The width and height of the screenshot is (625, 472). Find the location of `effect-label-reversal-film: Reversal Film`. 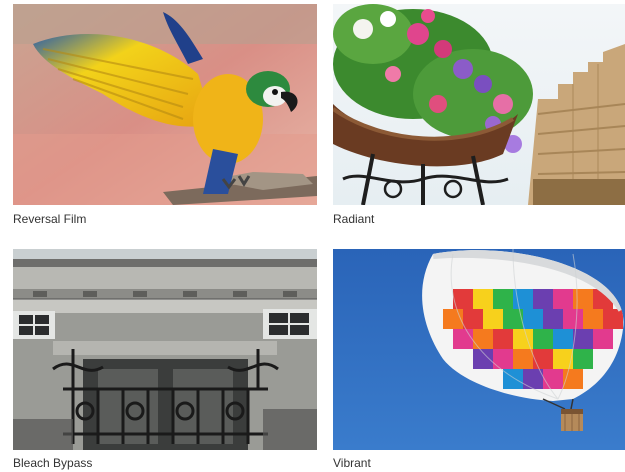

effect-label-reversal-film: Reversal Film is located at coordinates (50, 219).